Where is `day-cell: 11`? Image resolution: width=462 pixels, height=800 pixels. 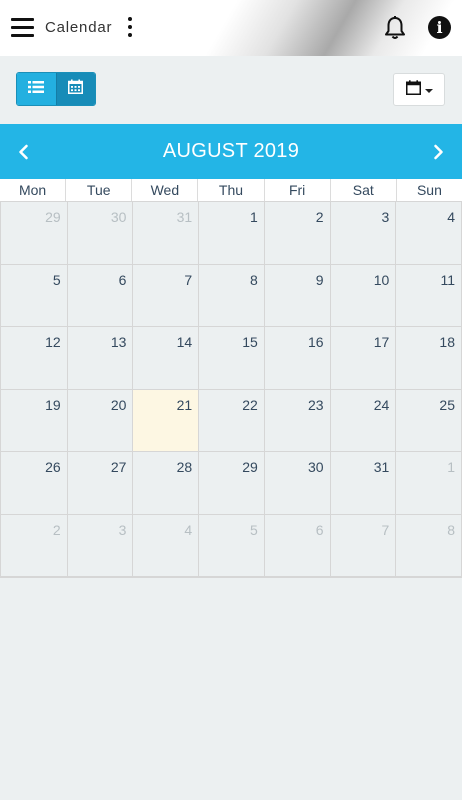
day-cell: 11 is located at coordinates (428, 295).